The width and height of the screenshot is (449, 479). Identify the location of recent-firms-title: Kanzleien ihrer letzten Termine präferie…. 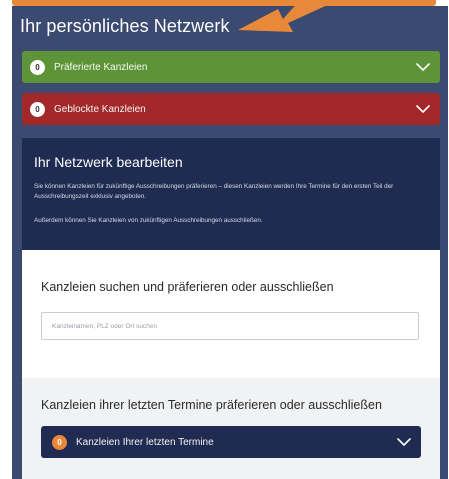
(211, 405).